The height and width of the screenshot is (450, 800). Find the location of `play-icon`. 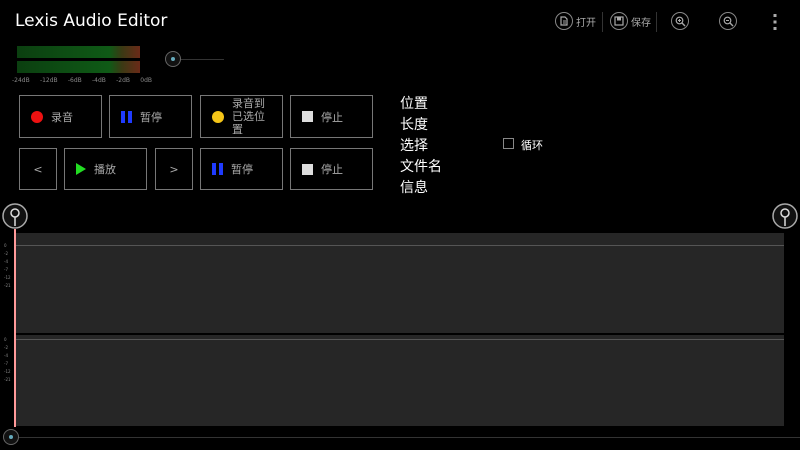

play-icon is located at coordinates (81, 169).